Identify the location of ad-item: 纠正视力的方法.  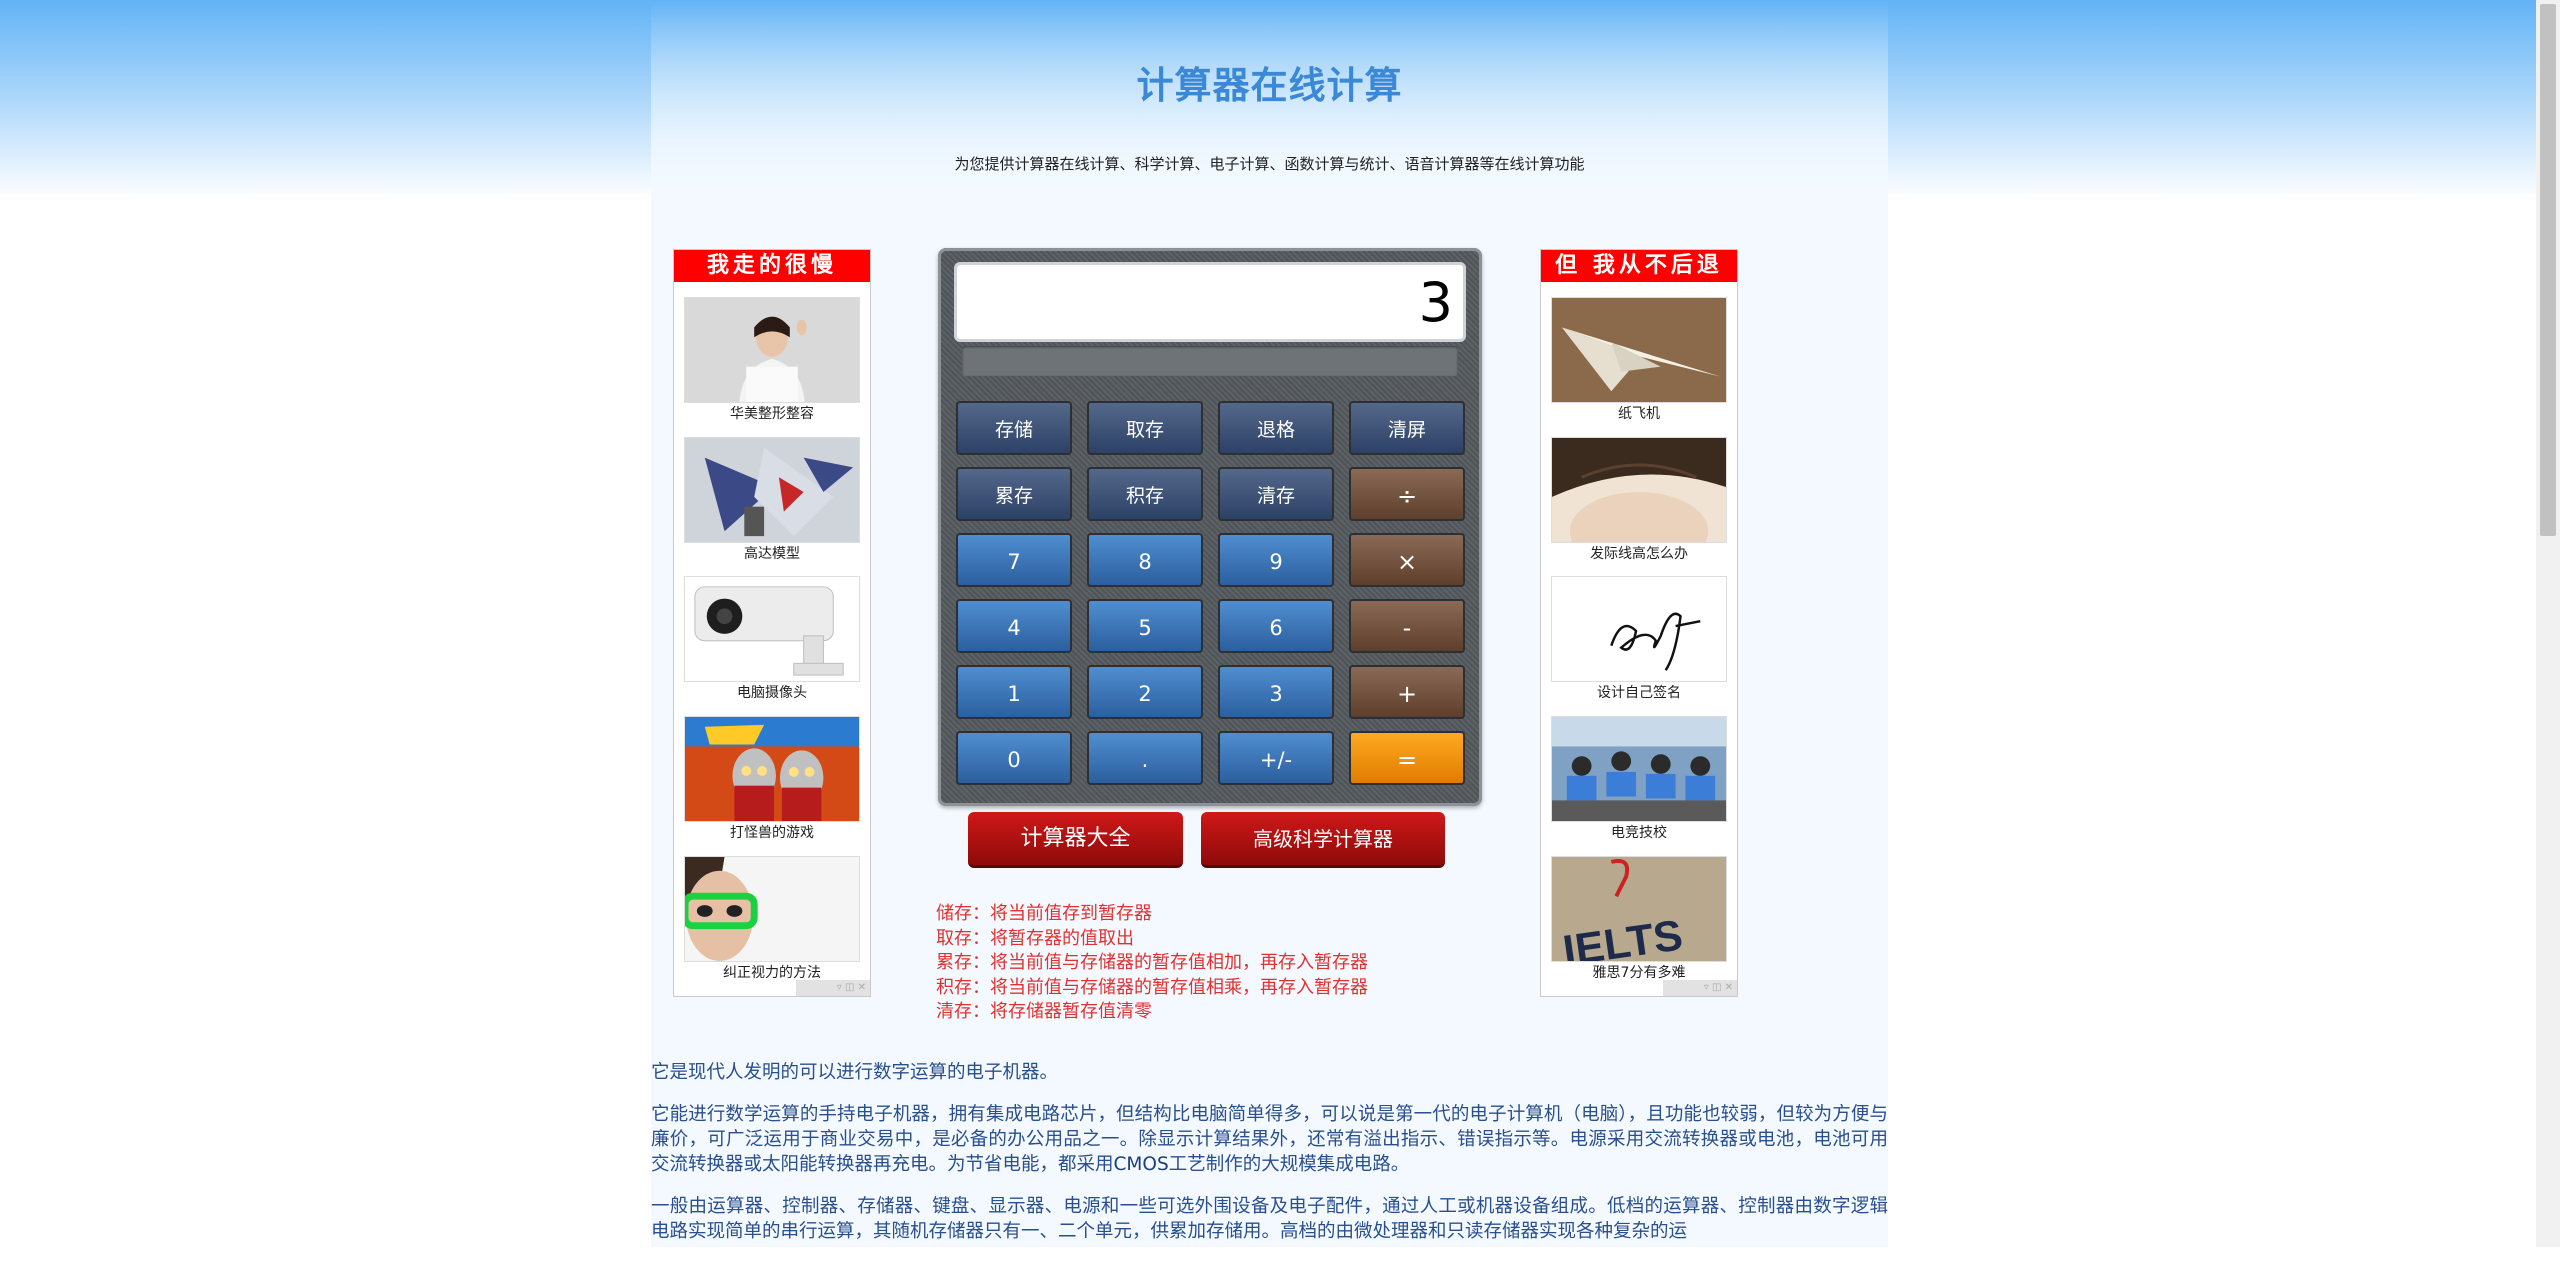
(772, 918).